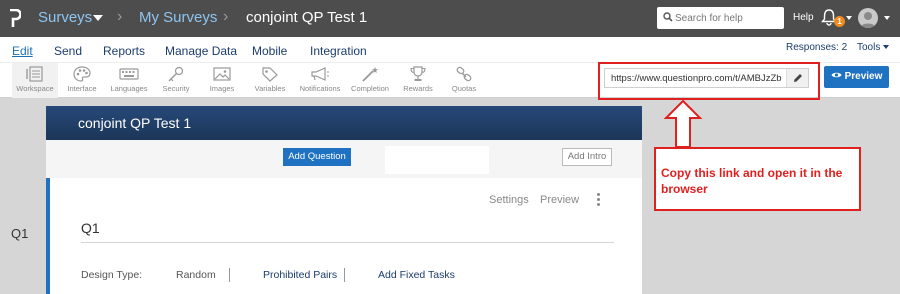  Describe the element at coordinates (347, 242) in the screenshot. I see `question-name-underline` at that location.